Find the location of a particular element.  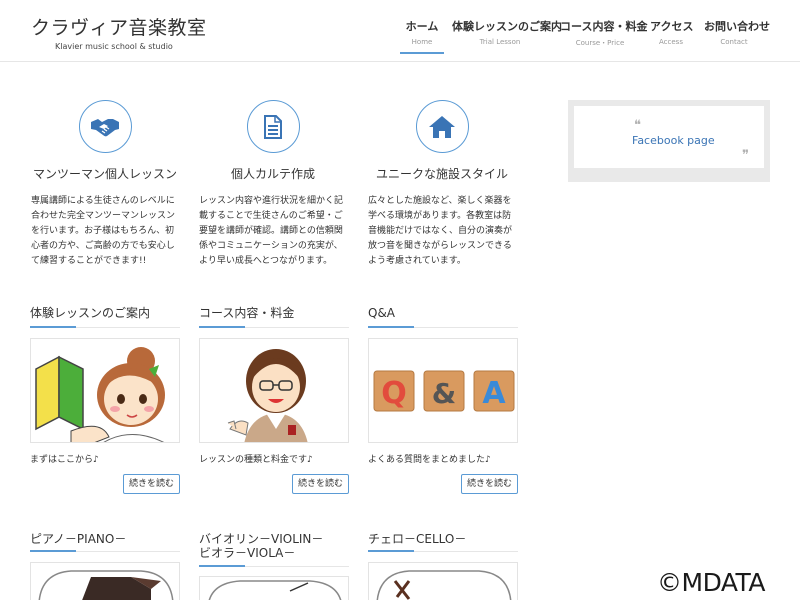

home-icon is located at coordinates (442, 126).